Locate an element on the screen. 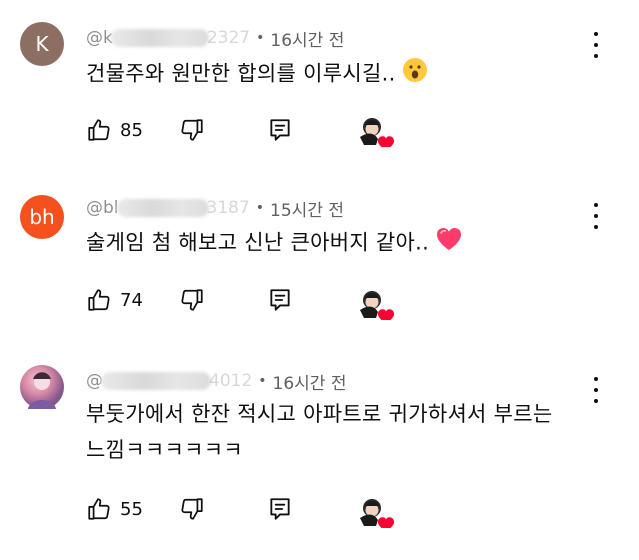 This screenshot has height=560, width=639. comment-text-line-1: 부둣가에서 한잔 적시고 아파트로 귀가하셔서 부르는 is located at coordinates (319, 414).